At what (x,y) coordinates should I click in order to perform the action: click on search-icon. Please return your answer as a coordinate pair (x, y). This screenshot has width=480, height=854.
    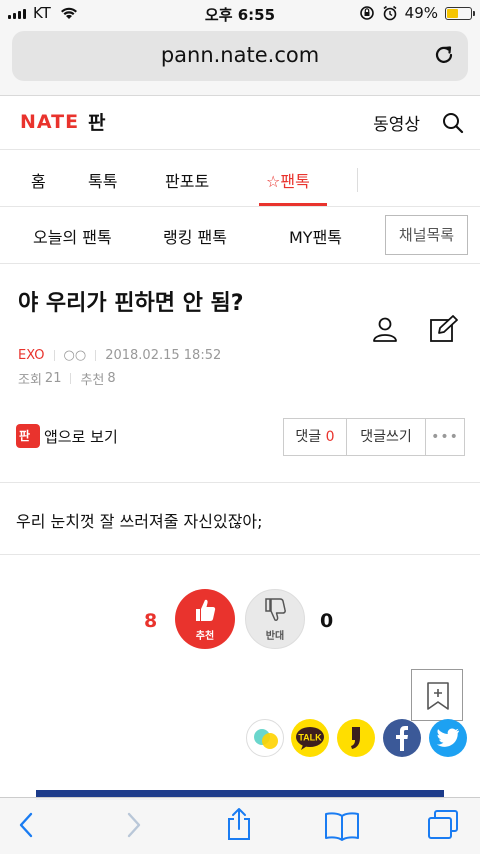
    Looking at the image, I should click on (453, 123).